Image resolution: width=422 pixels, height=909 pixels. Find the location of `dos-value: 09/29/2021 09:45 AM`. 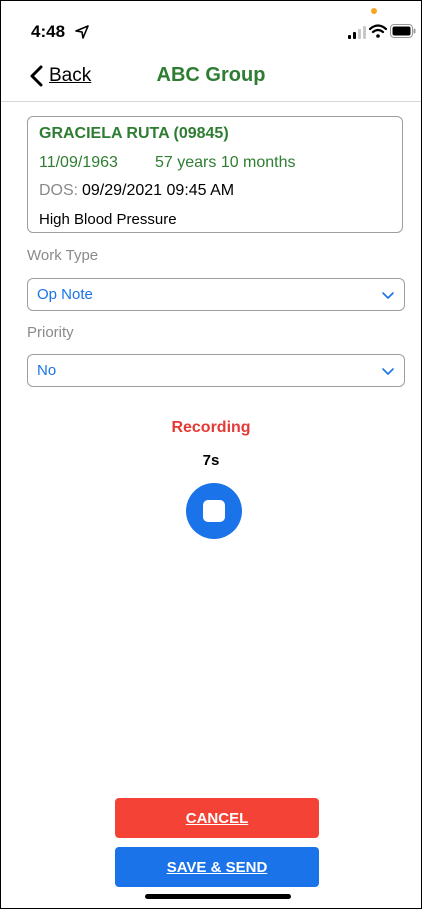

dos-value: 09/29/2021 09:45 AM is located at coordinates (158, 190).